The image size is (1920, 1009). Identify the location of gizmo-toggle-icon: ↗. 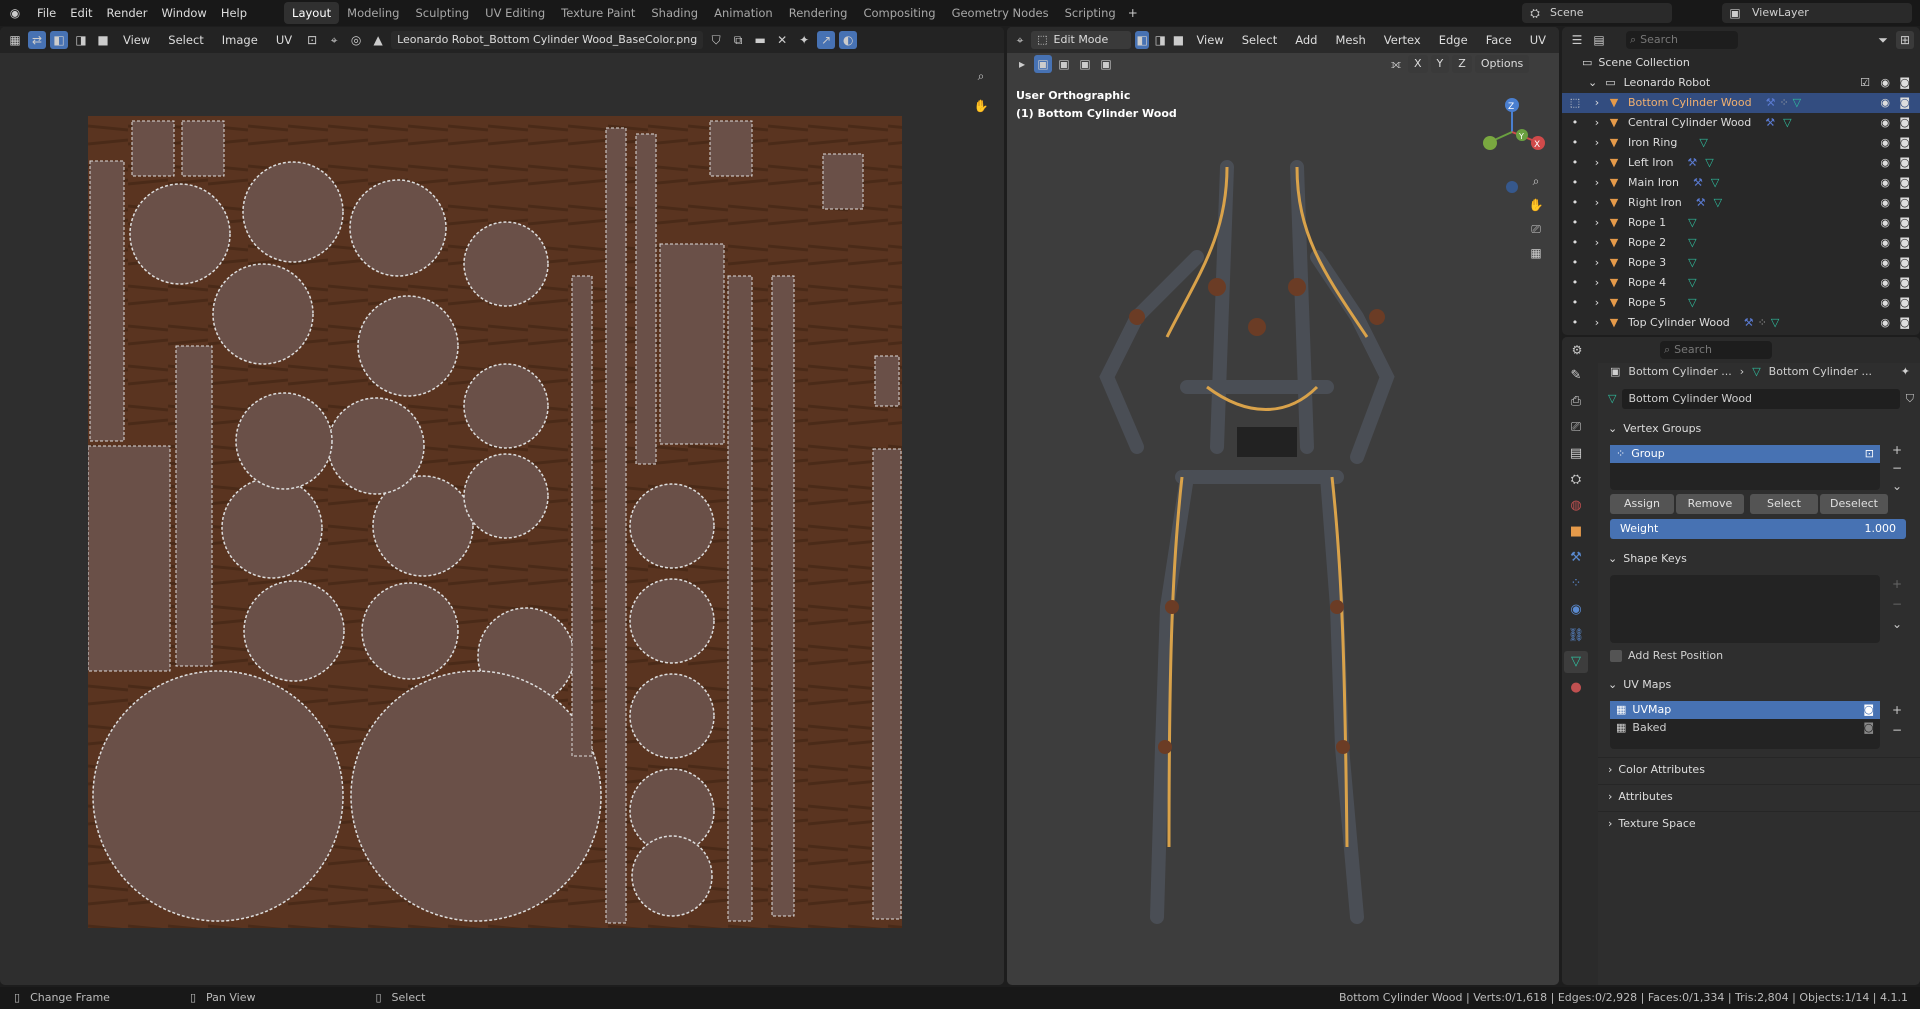
(826, 40).